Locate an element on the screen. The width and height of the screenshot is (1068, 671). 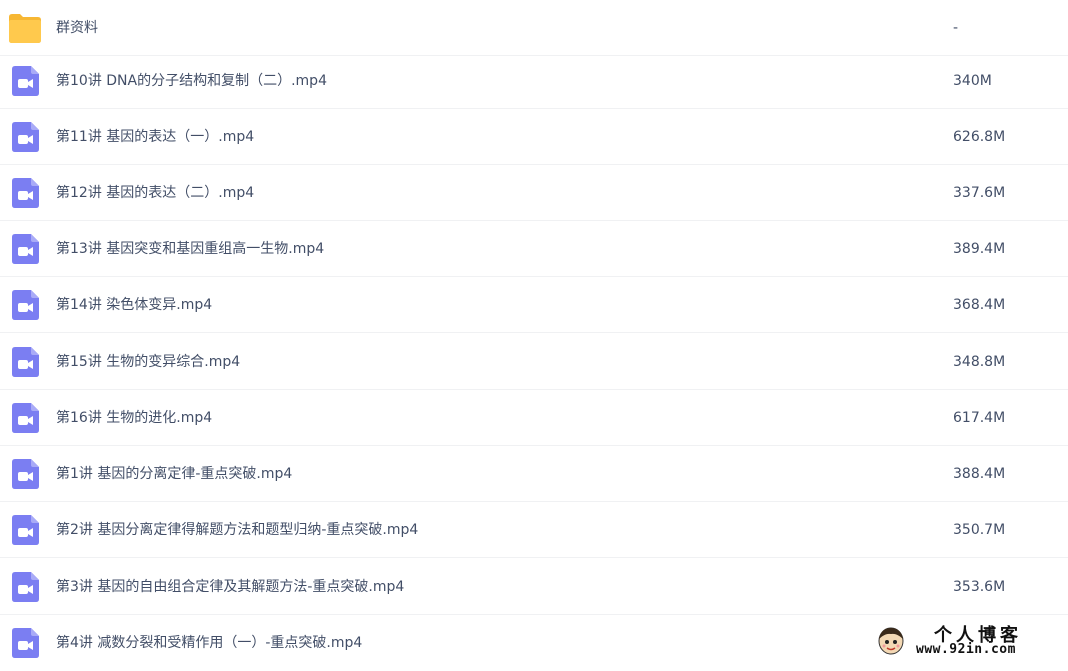
file-name: 第12讲 基因的表达（二）.mp4 is located at coordinates (155, 193).